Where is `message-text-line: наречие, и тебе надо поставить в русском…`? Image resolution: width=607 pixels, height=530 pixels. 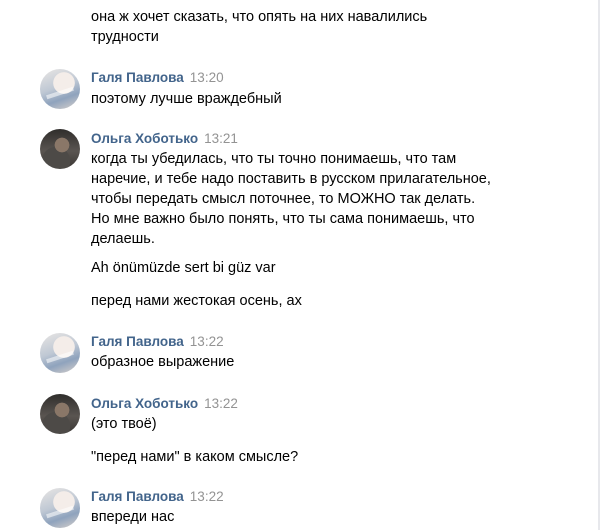 message-text-line: наречие, и тебе надо поставить в русском… is located at coordinates (291, 179).